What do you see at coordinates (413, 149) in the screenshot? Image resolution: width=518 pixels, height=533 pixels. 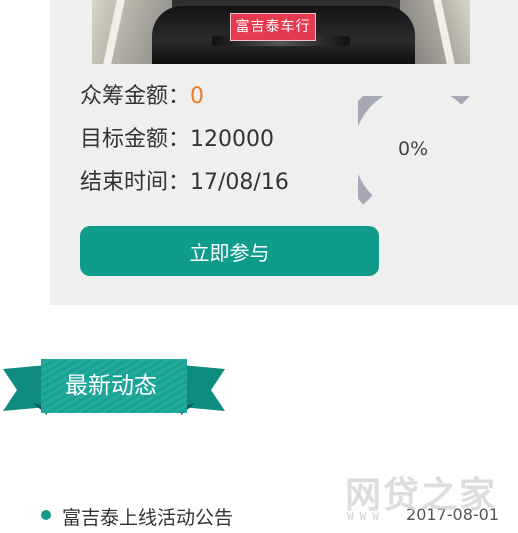 I see `progress-percent: 0%` at bounding box center [413, 149].